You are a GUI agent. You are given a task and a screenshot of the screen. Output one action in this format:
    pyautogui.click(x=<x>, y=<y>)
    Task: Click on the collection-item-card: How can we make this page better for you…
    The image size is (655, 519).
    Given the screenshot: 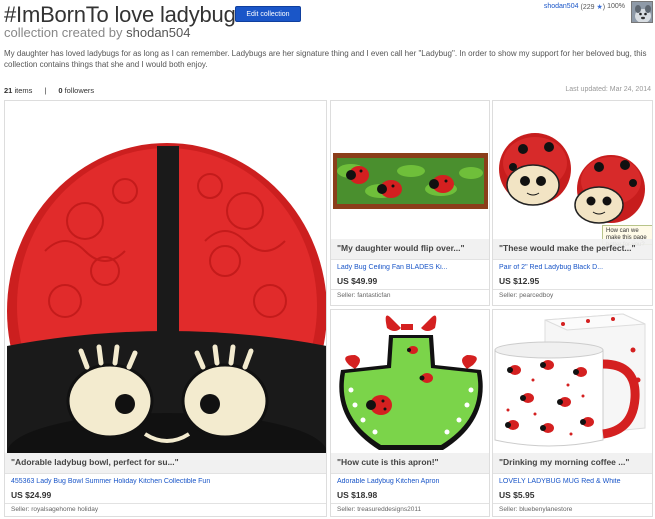 What is the action you would take?
    pyautogui.click(x=572, y=203)
    